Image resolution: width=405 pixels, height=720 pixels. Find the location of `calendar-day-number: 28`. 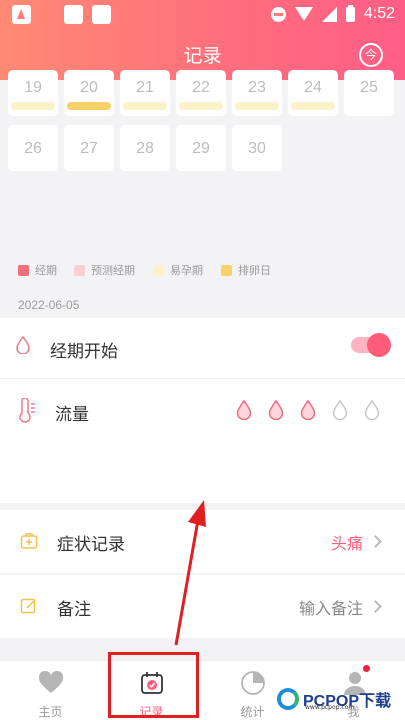

calendar-day-number: 28 is located at coordinates (145, 148).